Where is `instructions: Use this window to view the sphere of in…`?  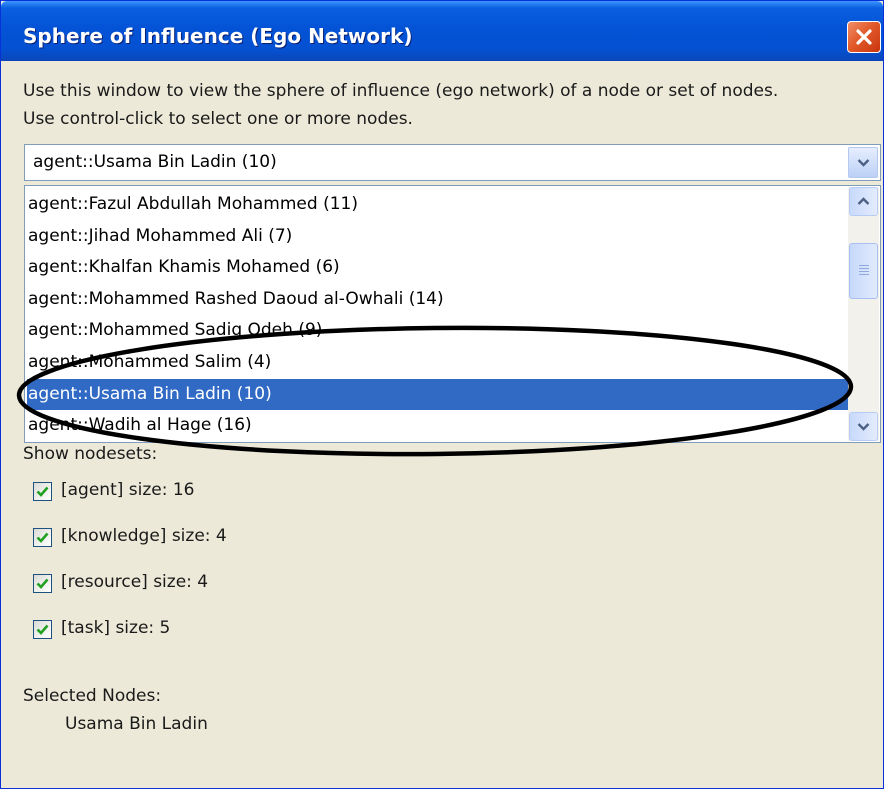 instructions: Use this window to view the sphere of in… is located at coordinates (400, 105).